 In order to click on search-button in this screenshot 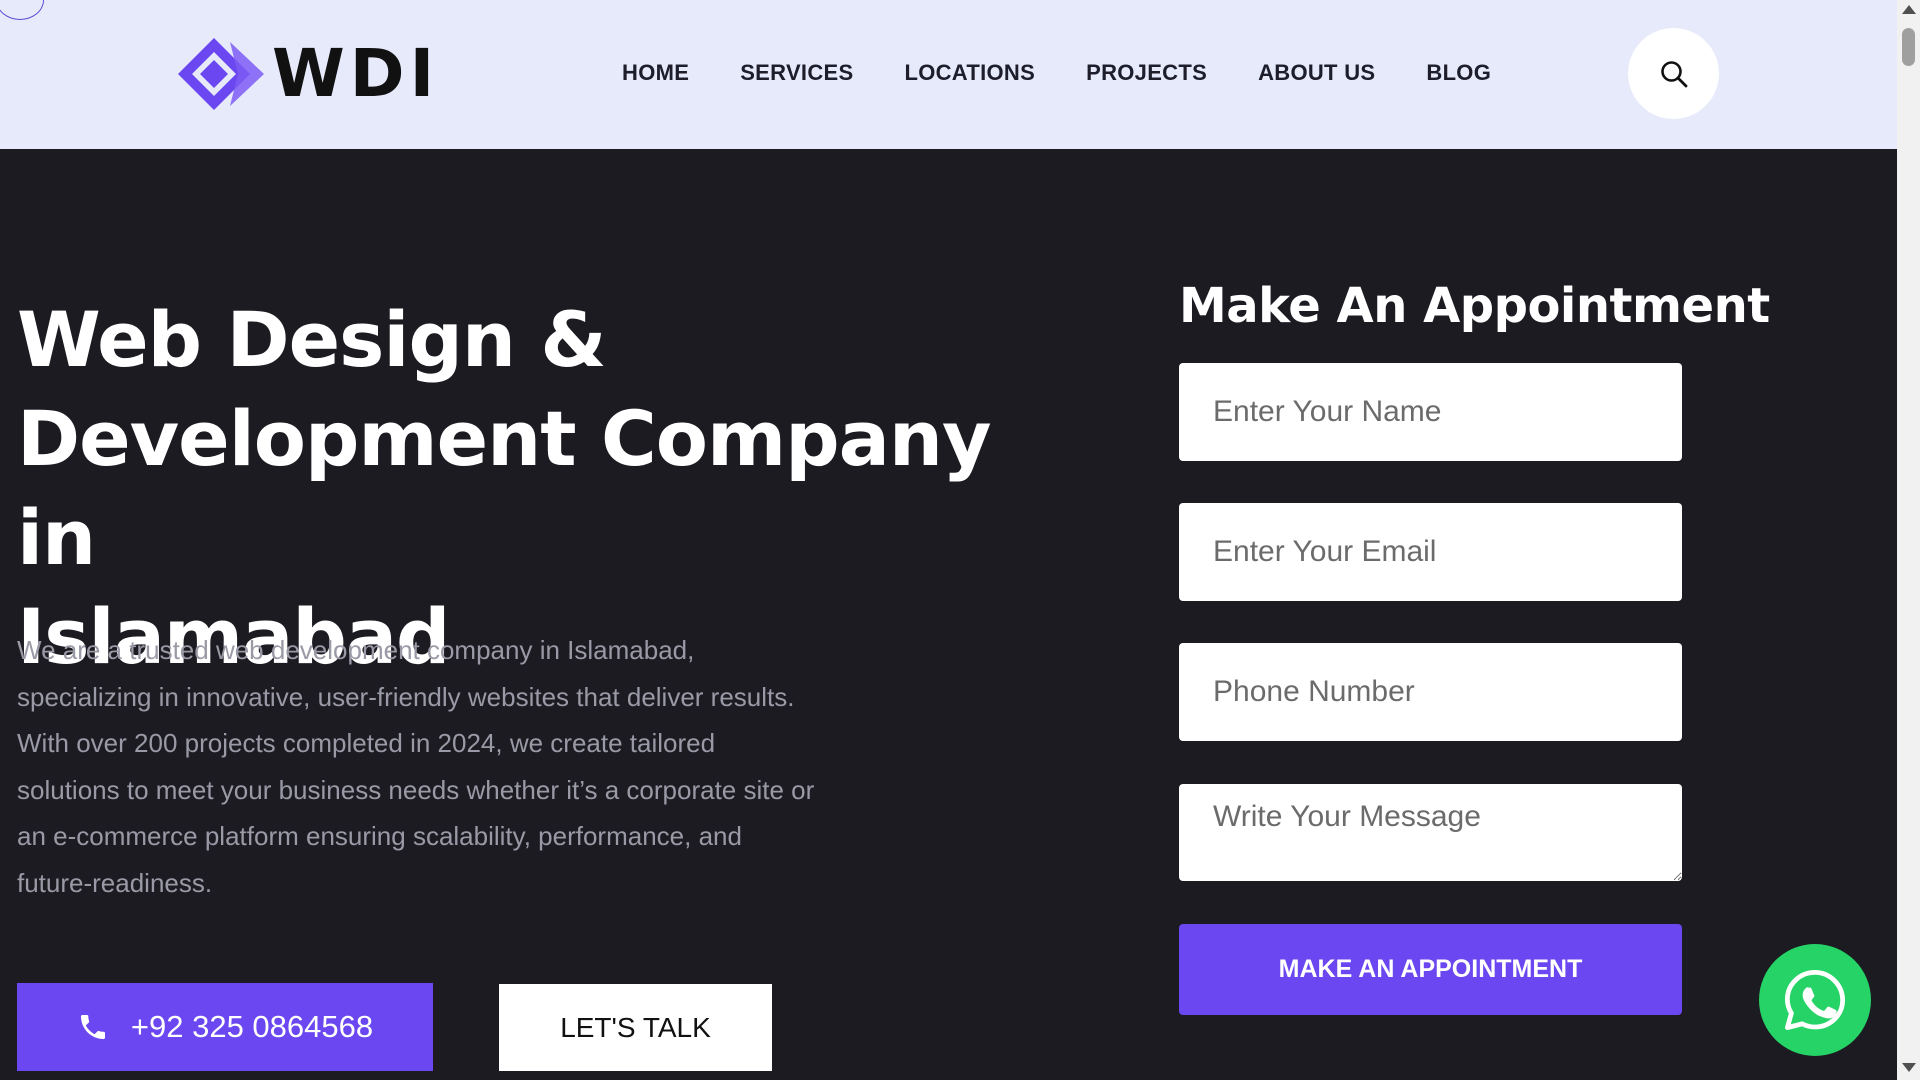, I will do `click(1673, 73)`.